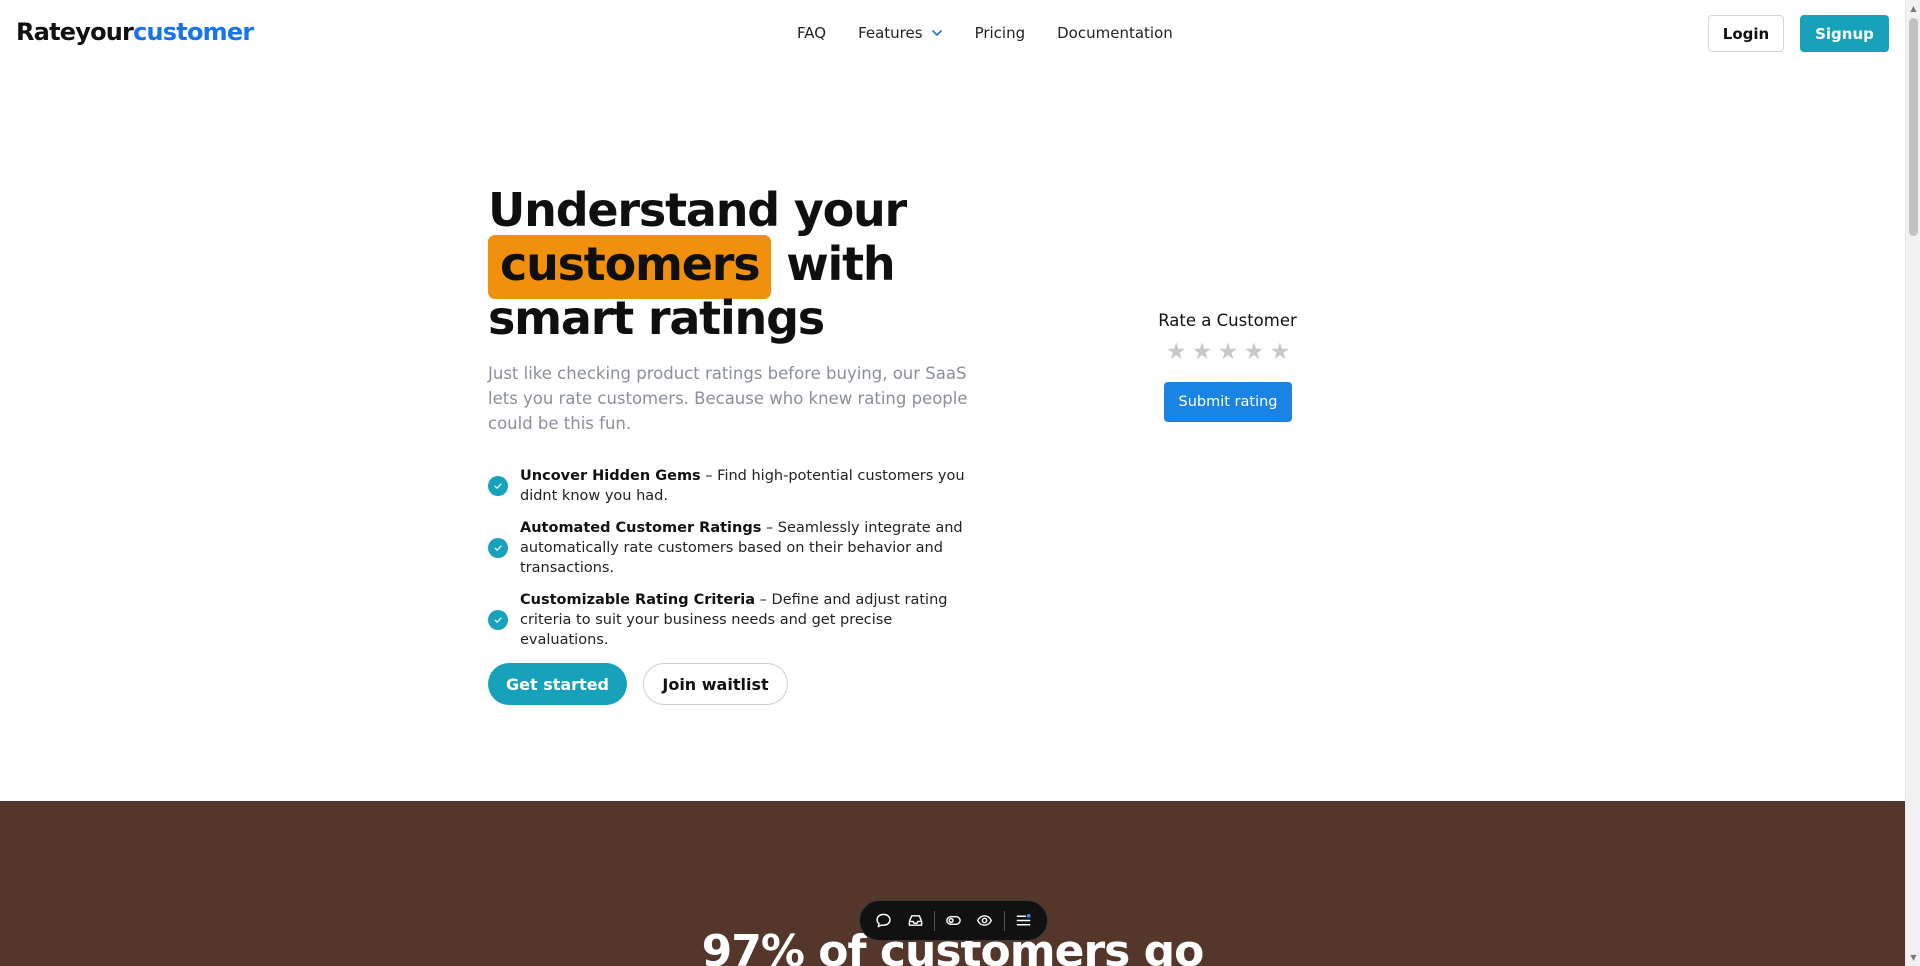  Describe the element at coordinates (656, 318) in the screenshot. I see `hero-title-line3: smart ratings` at that location.